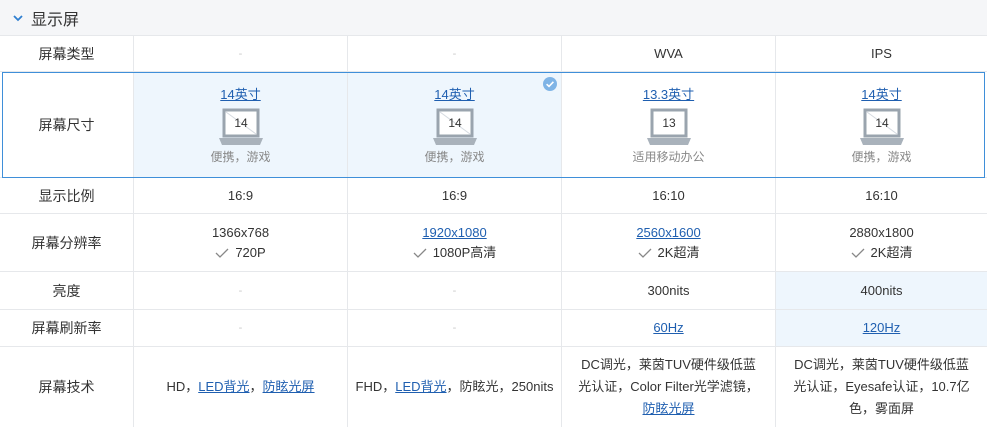  What do you see at coordinates (67, 290) in the screenshot?
I see `row-label: 亮度` at bounding box center [67, 290].